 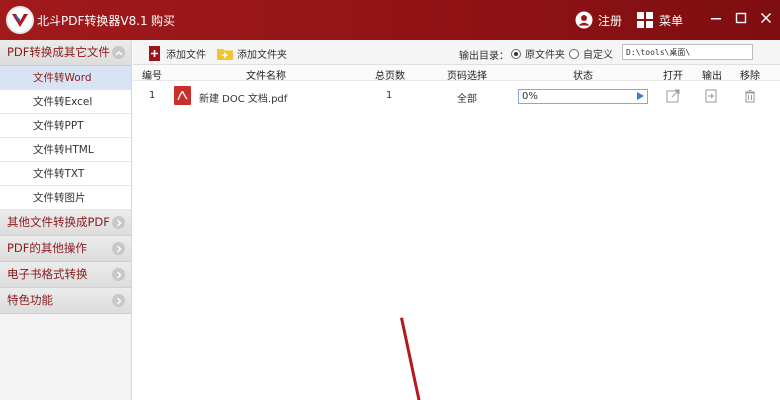 I want to click on user-icon, so click(x=584, y=20).